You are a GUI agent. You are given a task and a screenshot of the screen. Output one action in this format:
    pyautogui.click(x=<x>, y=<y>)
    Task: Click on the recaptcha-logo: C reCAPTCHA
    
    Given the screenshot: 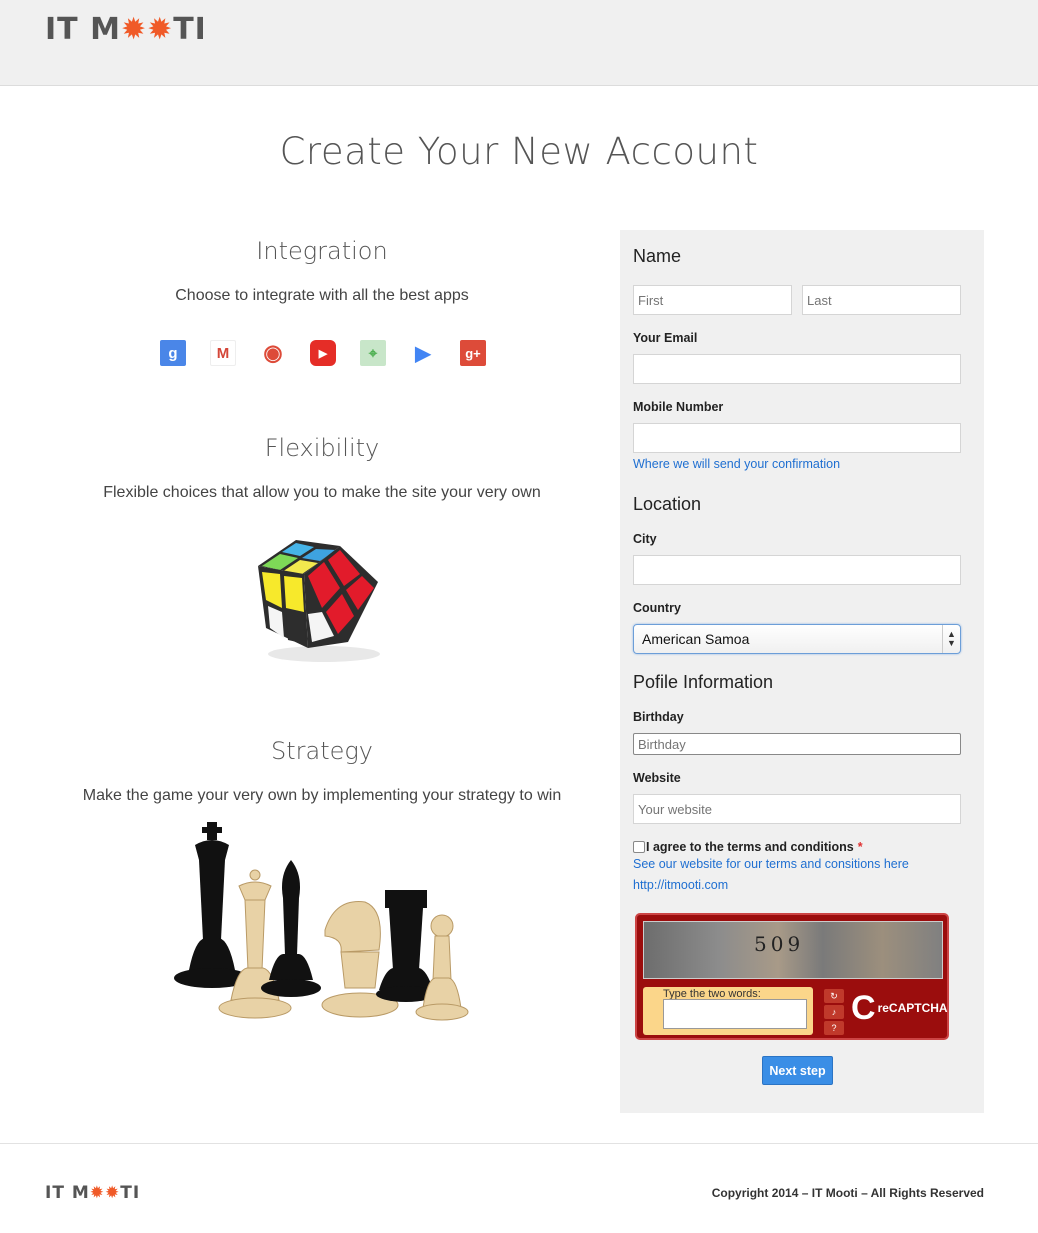 What is the action you would take?
    pyautogui.click(x=899, y=1008)
    